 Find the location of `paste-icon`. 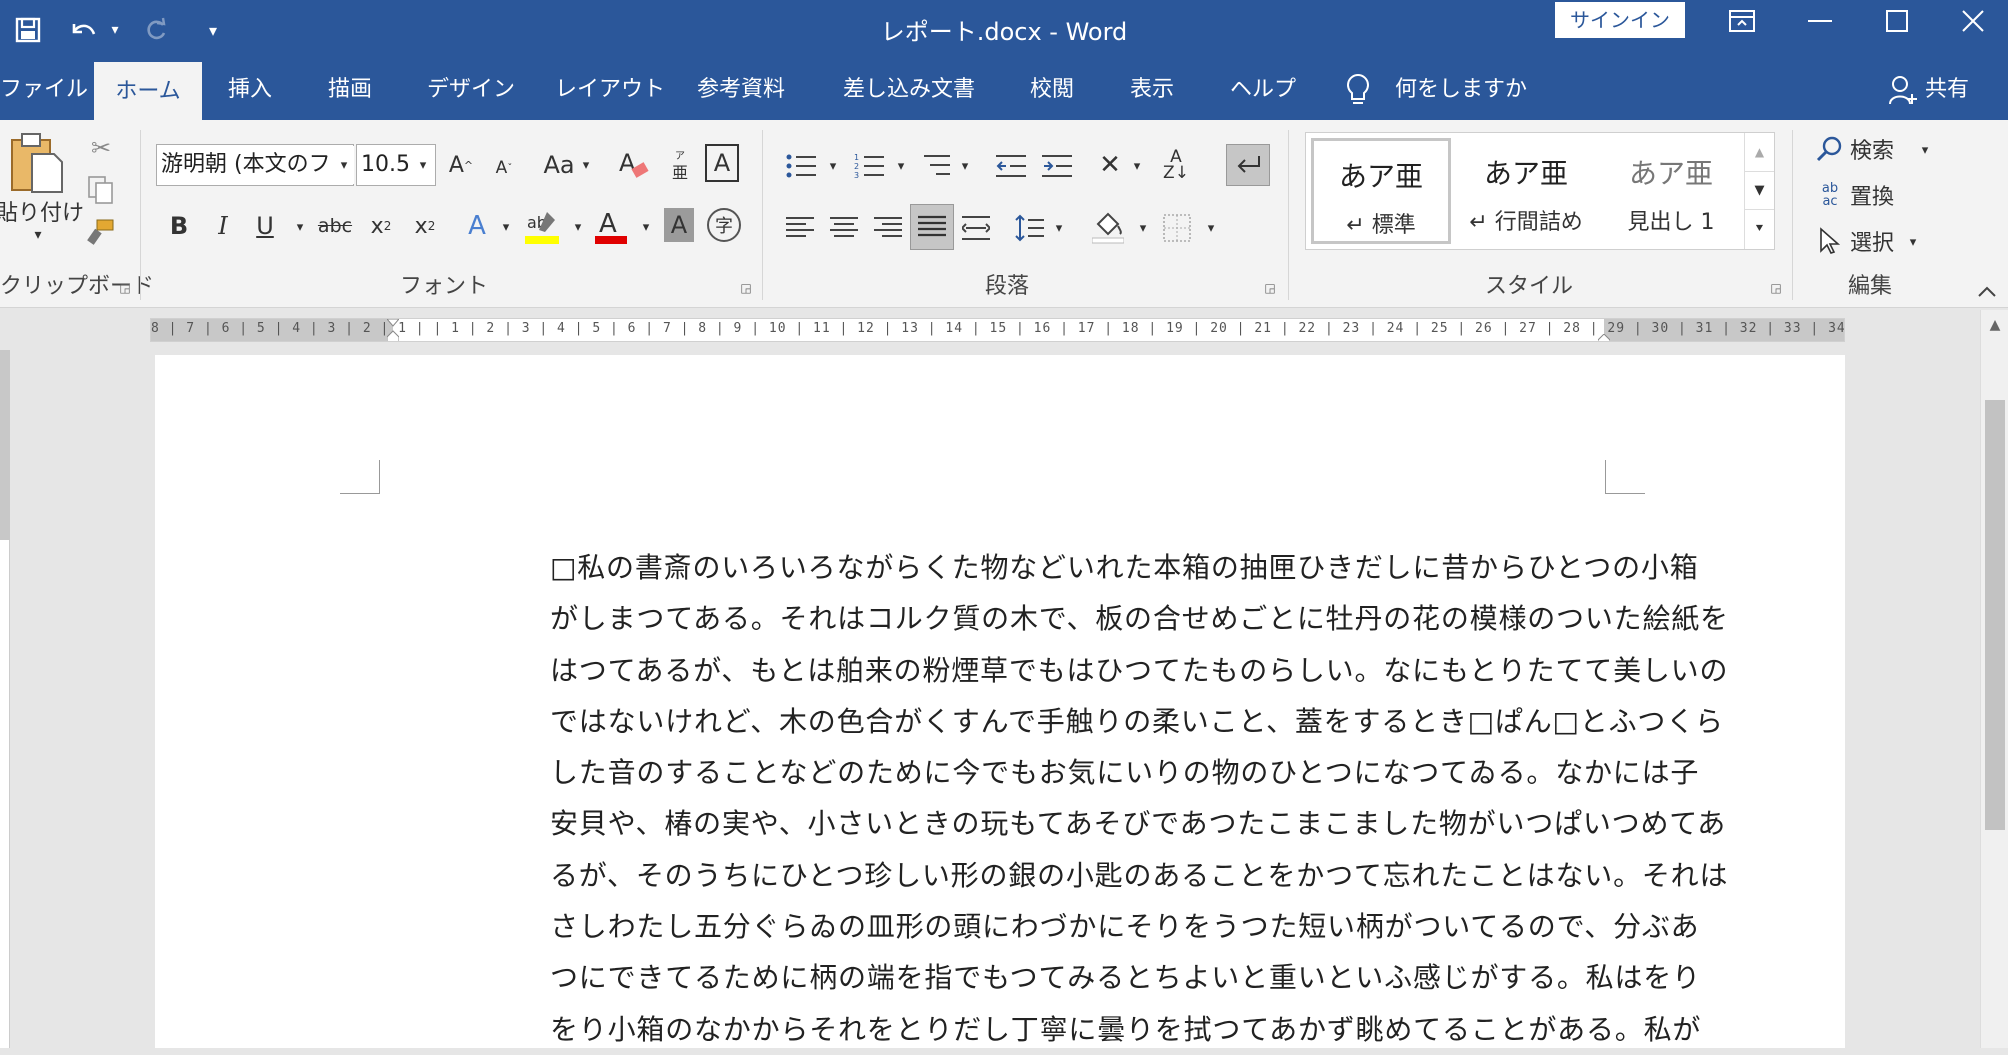

paste-icon is located at coordinates (36, 163).